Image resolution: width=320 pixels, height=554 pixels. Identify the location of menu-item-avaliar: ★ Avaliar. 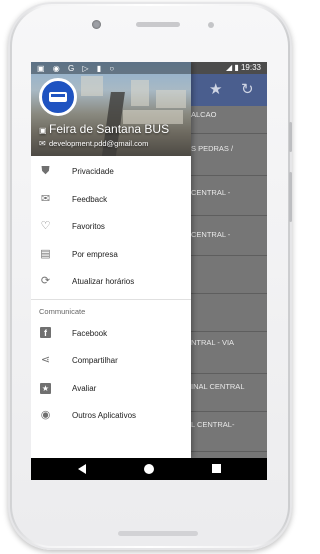
(111, 389).